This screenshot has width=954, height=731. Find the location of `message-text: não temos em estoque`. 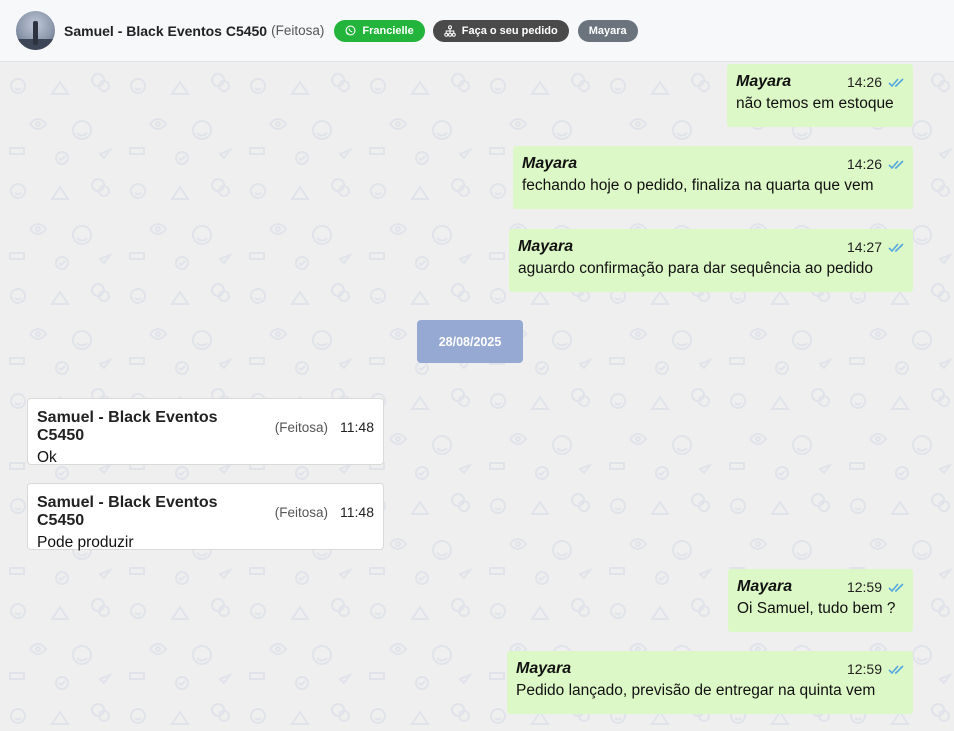

message-text: não temos em estoque is located at coordinates (815, 103).